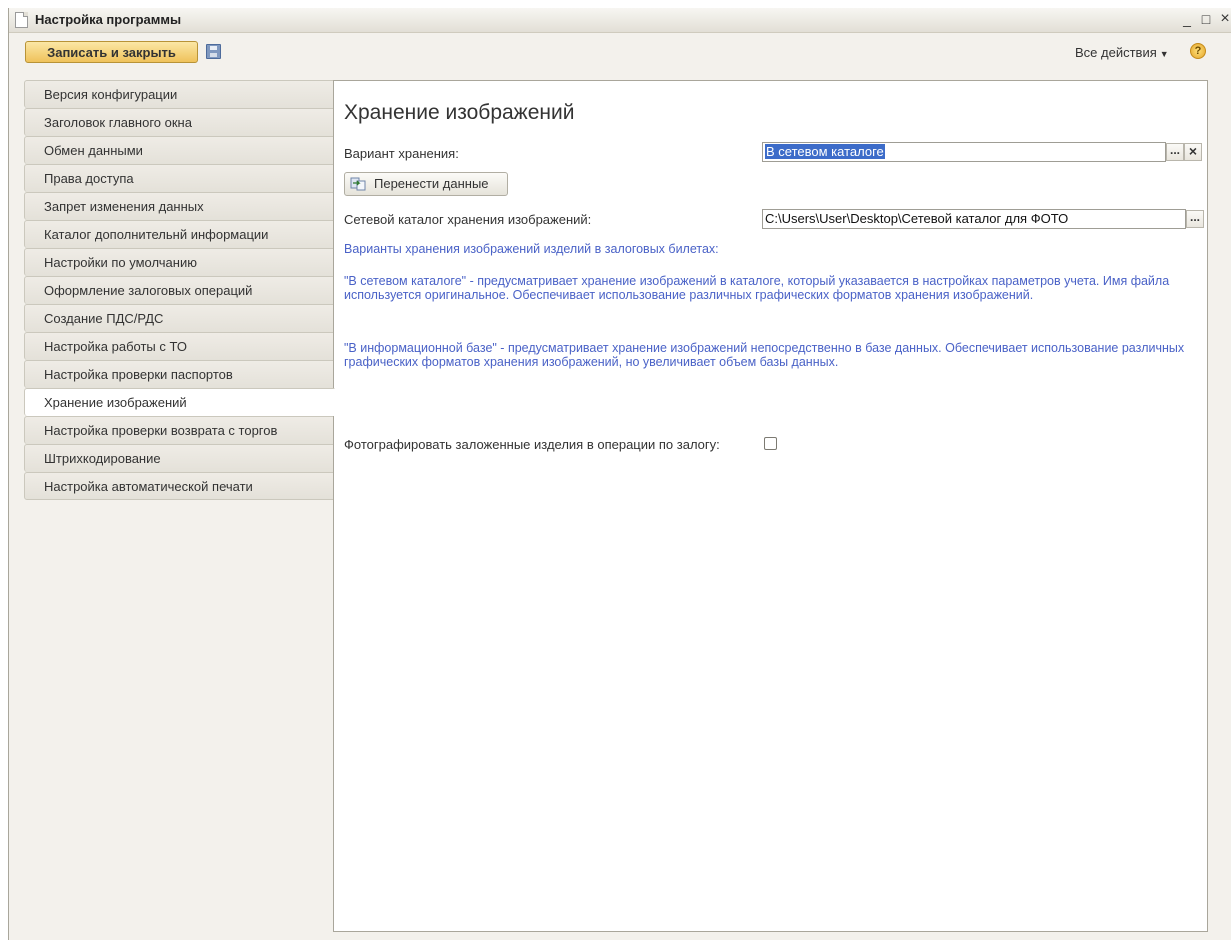 The height and width of the screenshot is (942, 1231). I want to click on maximize-button: □, so click(1206, 19).